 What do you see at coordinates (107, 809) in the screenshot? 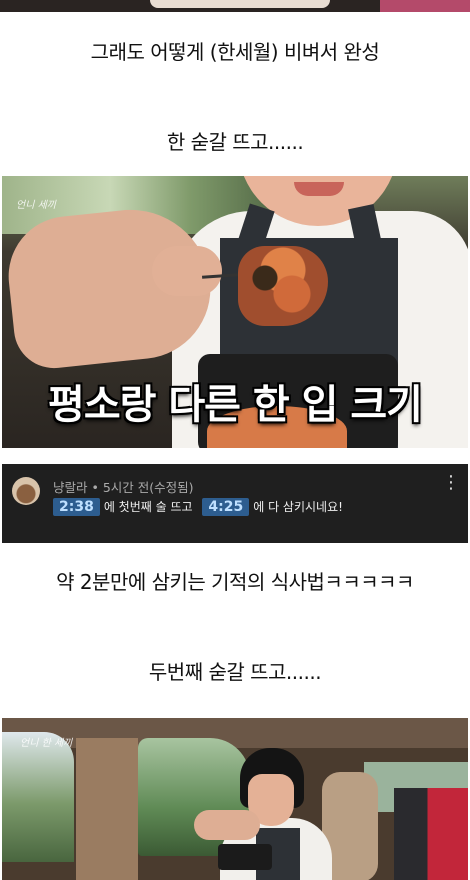
I see `car-pillar` at bounding box center [107, 809].